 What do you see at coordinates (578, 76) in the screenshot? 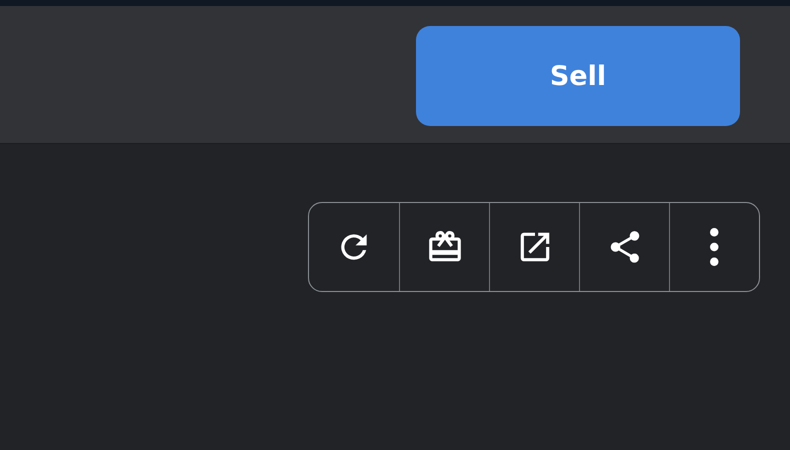
I see `sell-button: Sell` at bounding box center [578, 76].